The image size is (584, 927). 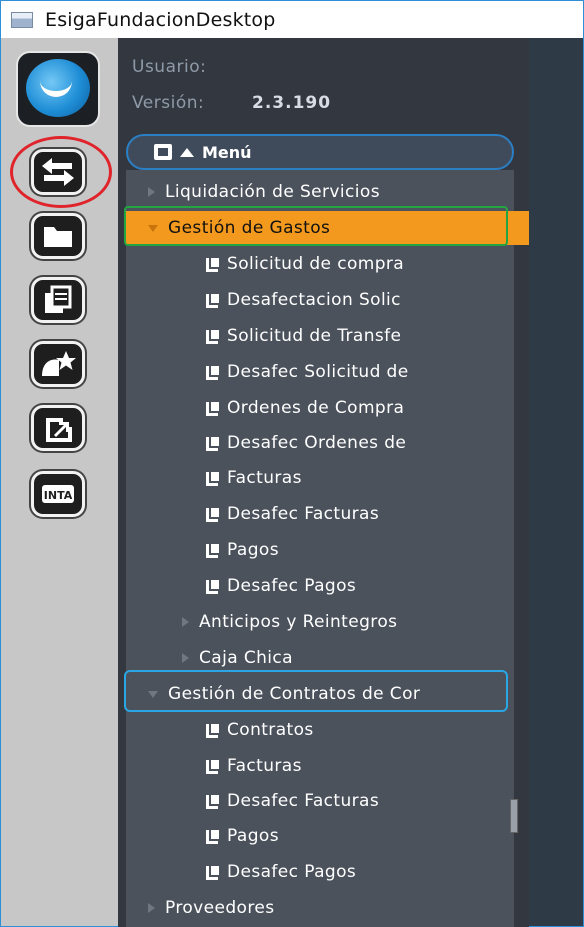 What do you see at coordinates (323, 81) in the screenshot?
I see `user-info-header: Usuario: Versión: 2.3.190` at bounding box center [323, 81].